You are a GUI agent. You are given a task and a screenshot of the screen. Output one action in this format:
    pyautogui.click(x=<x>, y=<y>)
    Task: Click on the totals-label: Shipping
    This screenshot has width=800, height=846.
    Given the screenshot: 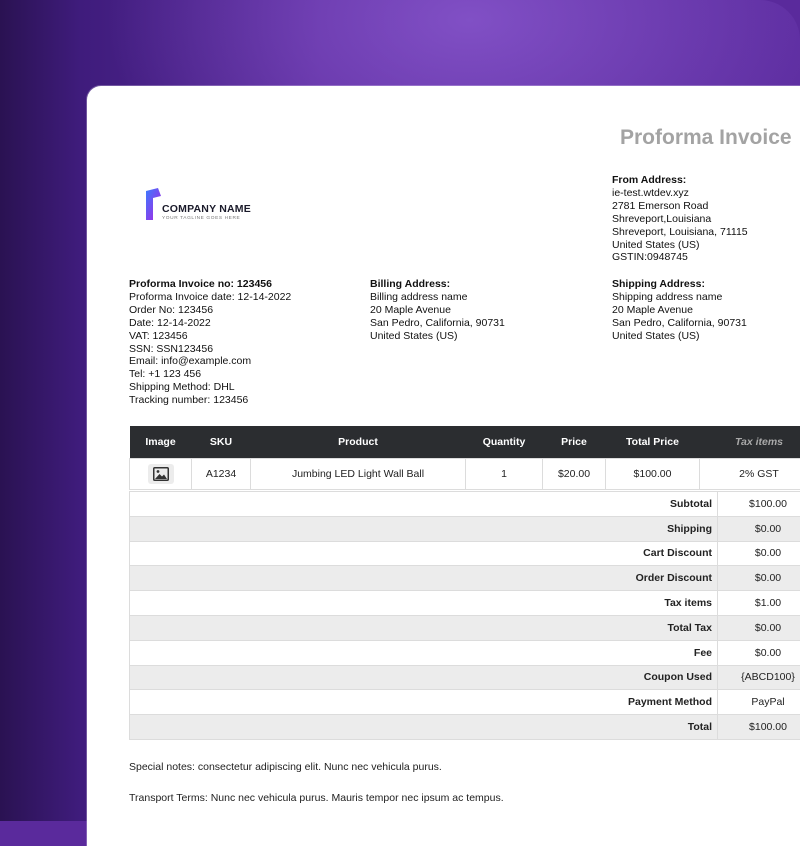 What is the action you would take?
    pyautogui.click(x=424, y=528)
    